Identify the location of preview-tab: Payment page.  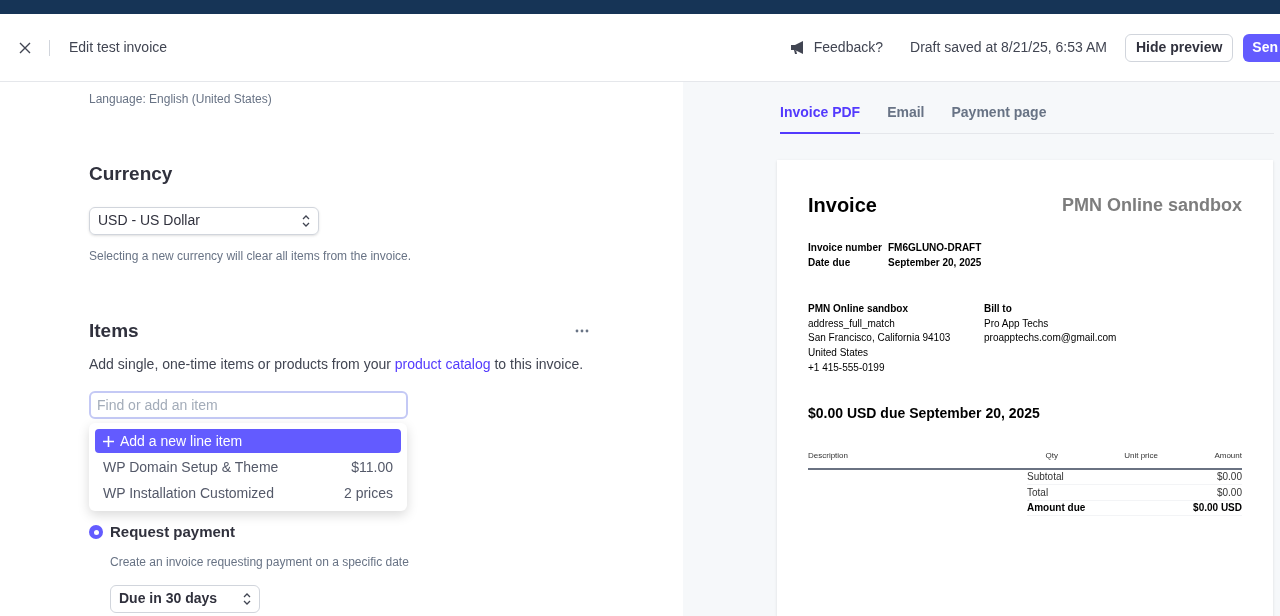
(999, 113).